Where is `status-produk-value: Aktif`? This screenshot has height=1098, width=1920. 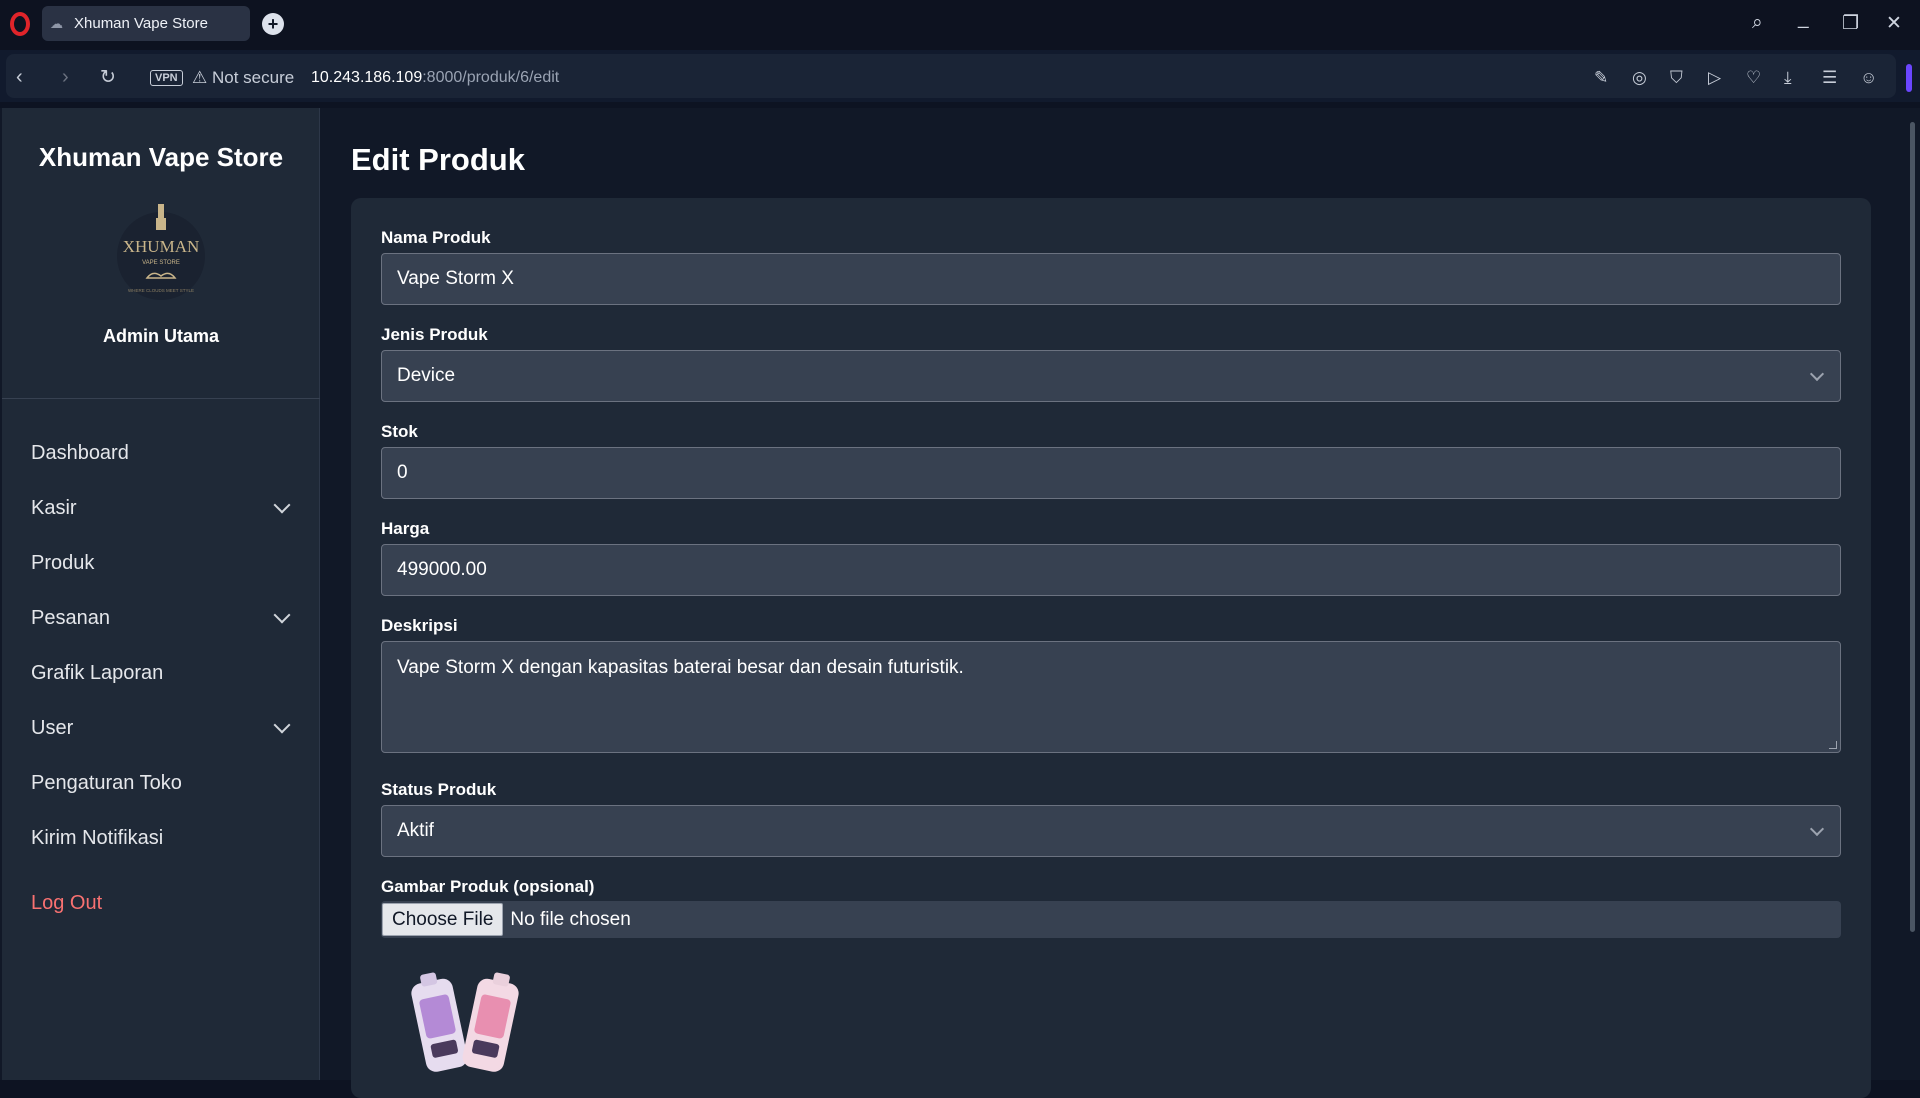
status-produk-value: Aktif is located at coordinates (415, 830).